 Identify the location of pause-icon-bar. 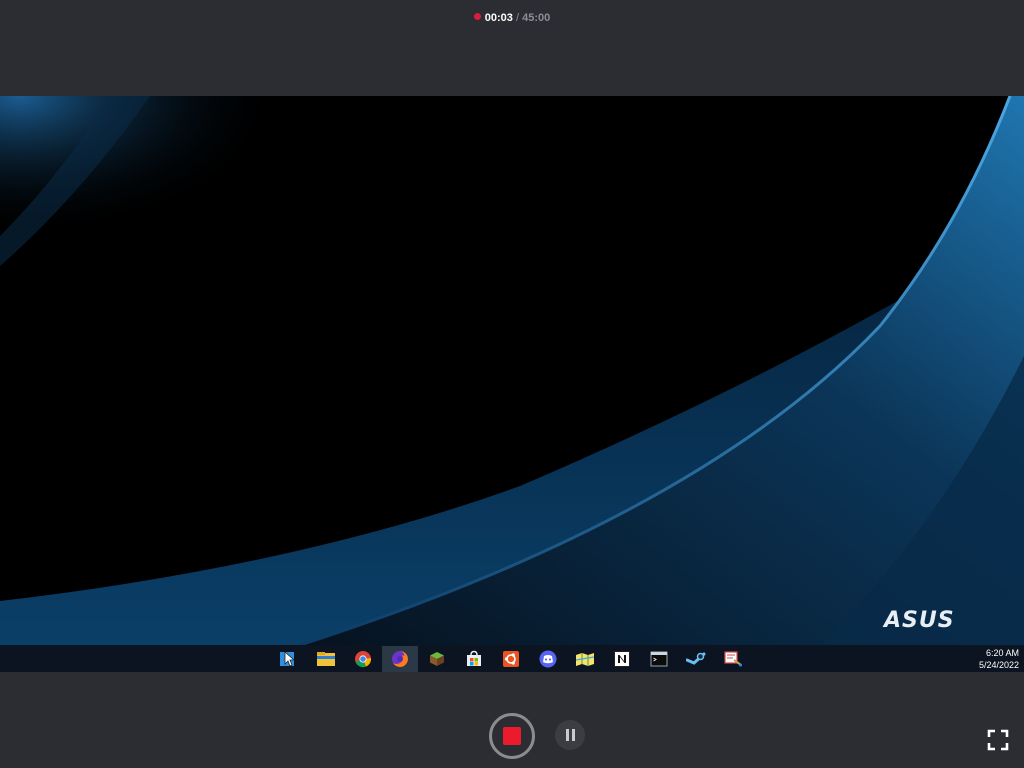
(573, 735).